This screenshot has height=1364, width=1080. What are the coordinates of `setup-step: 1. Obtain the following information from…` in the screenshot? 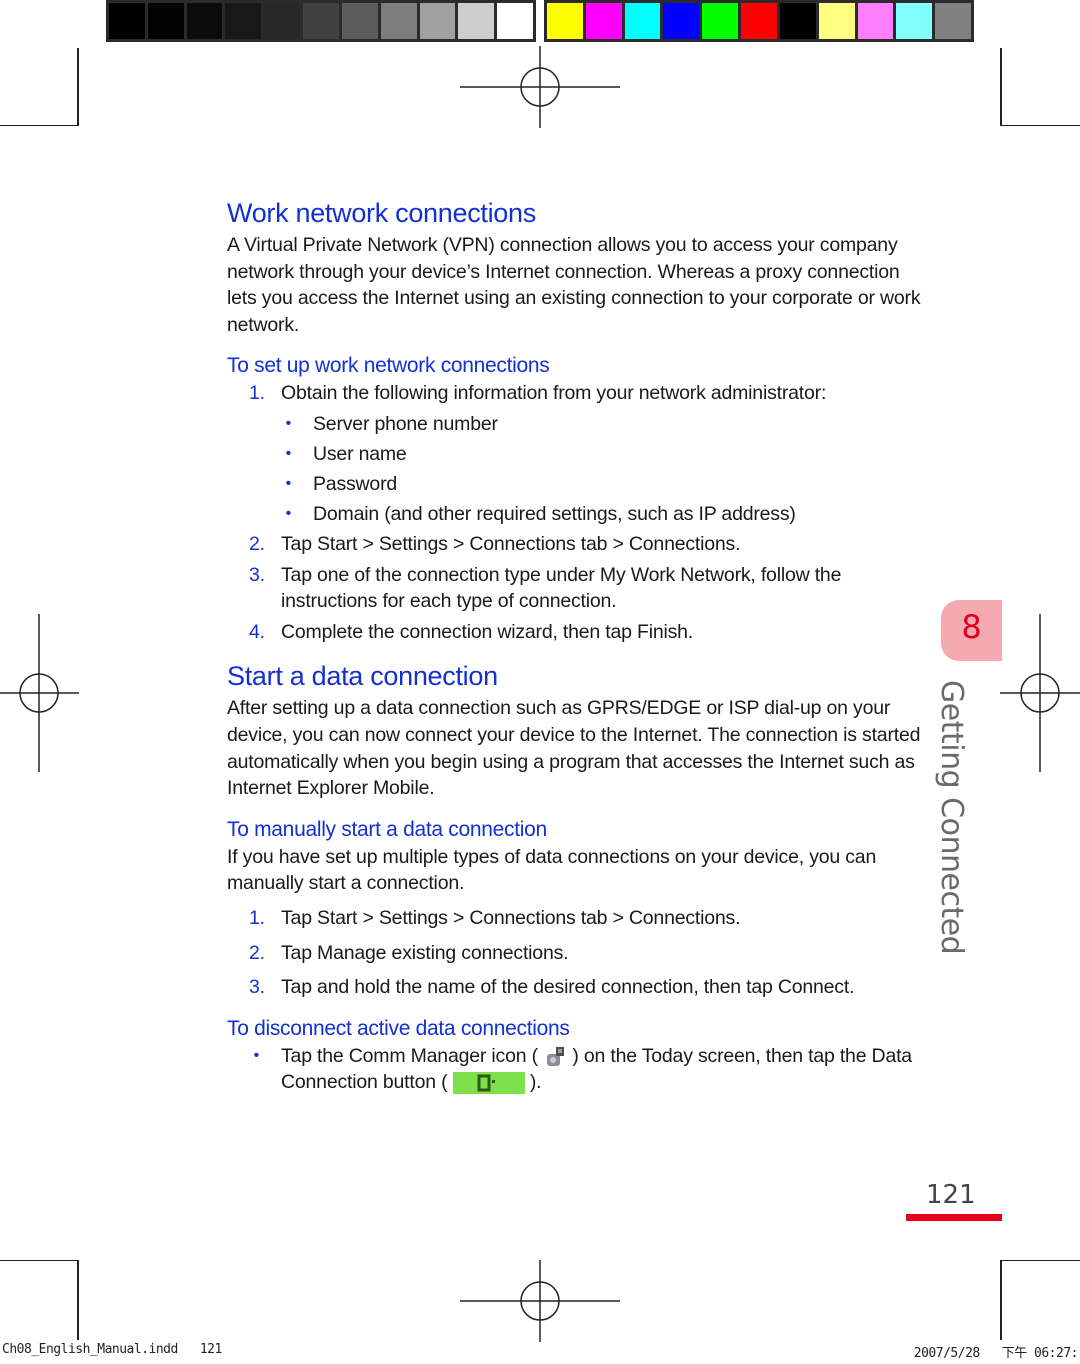 It's located at (577, 393).